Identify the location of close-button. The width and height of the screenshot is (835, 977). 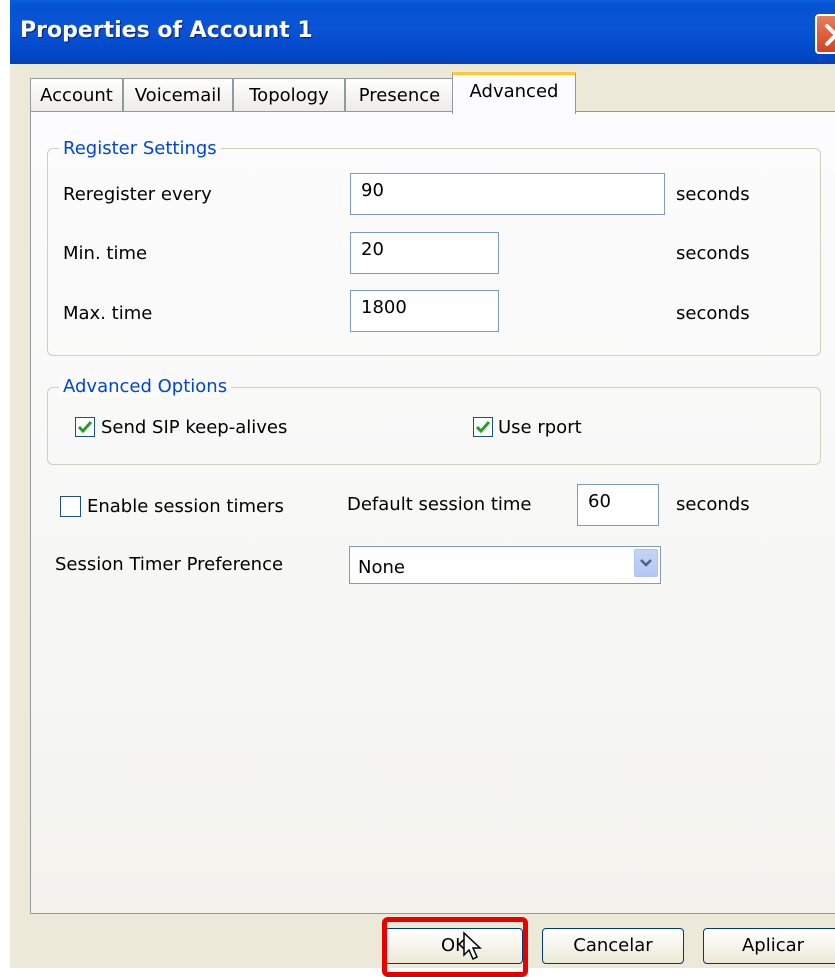
(825, 34).